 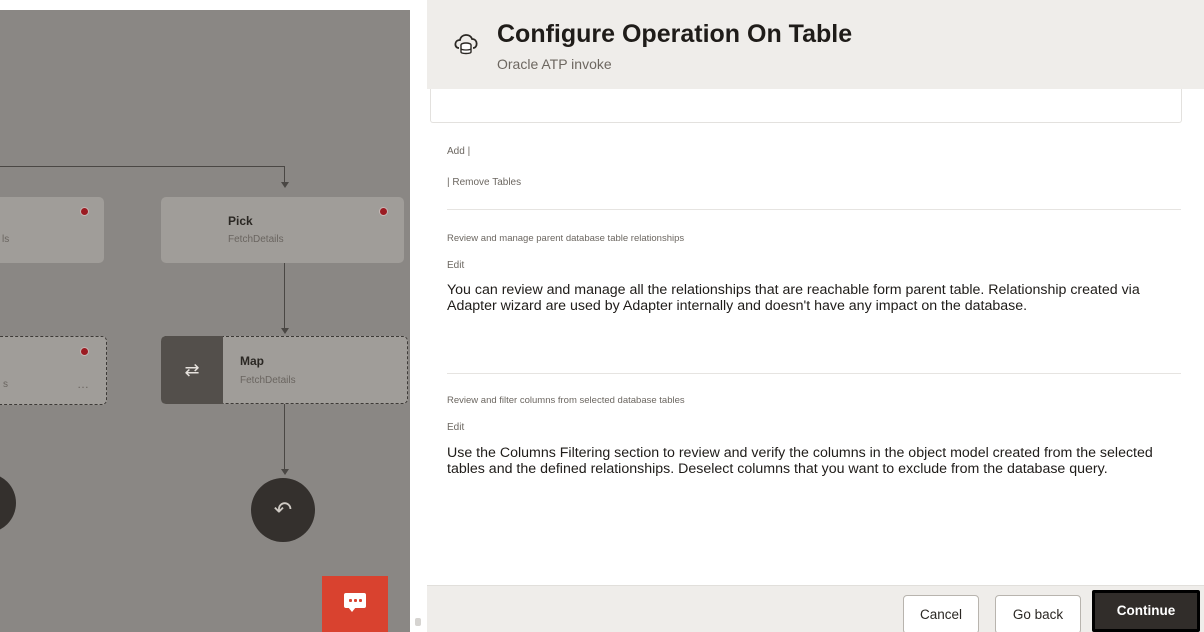 What do you see at coordinates (458, 151) in the screenshot?
I see `add-link: Add |` at bounding box center [458, 151].